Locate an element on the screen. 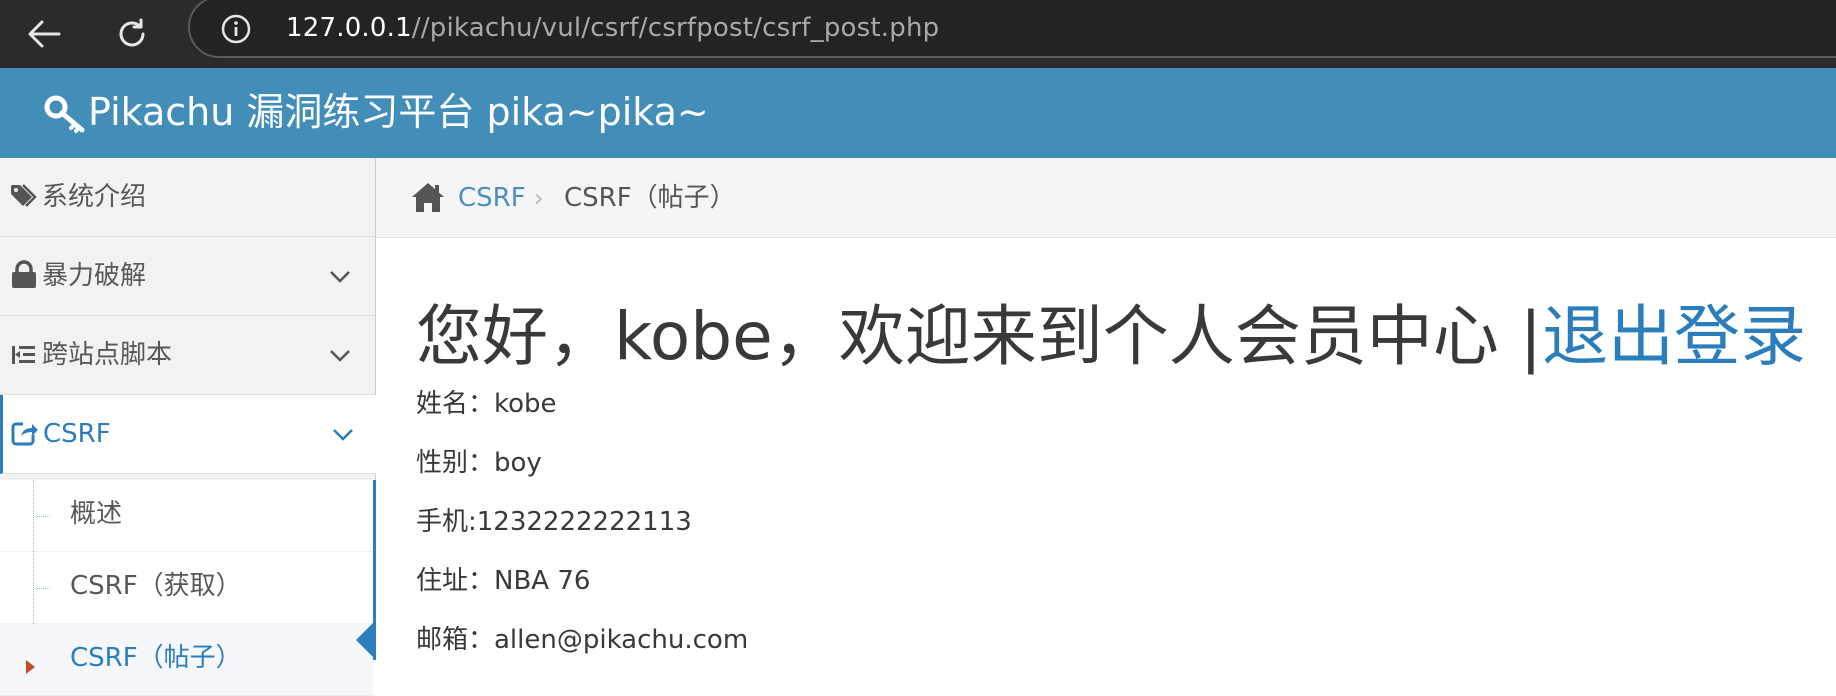 The width and height of the screenshot is (1836, 696). sidebar-item-intro: 系统介绍 is located at coordinates (187, 197).